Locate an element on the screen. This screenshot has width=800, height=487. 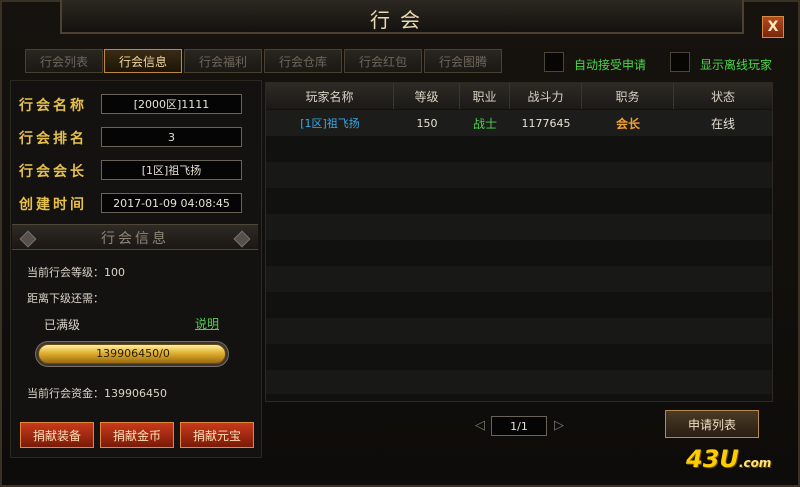
header-power: 战斗力 is located at coordinates (546, 96).